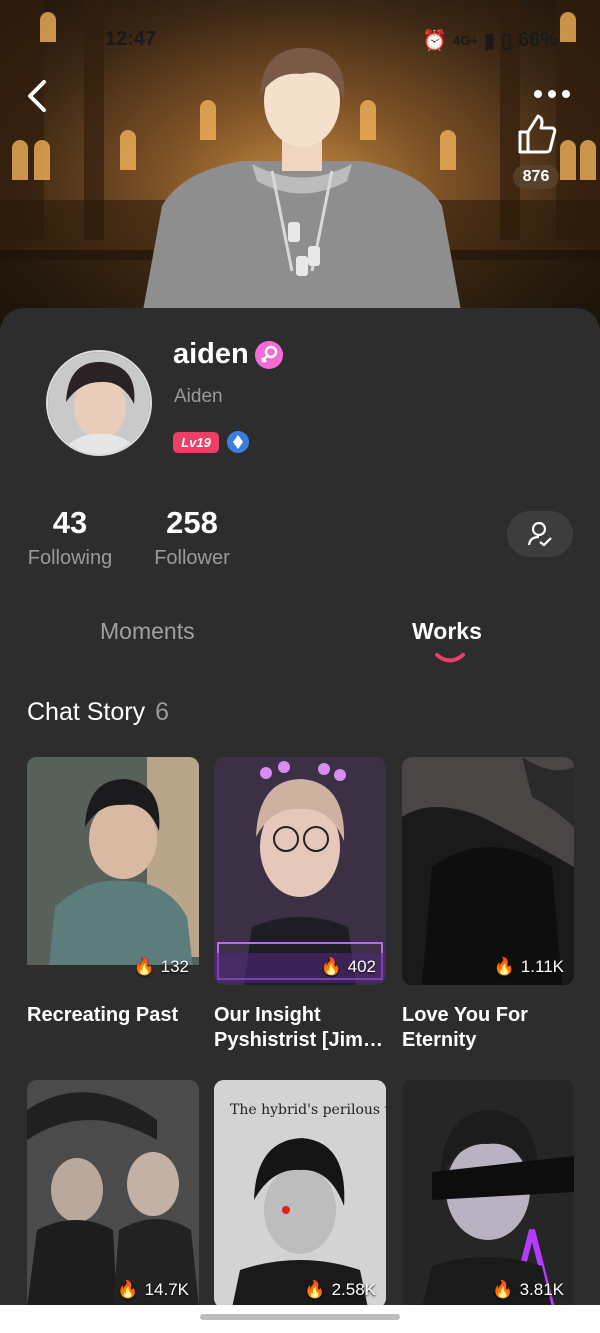  What do you see at coordinates (465, 1027) in the screenshot?
I see `story-title: Love You For Eternity` at bounding box center [465, 1027].